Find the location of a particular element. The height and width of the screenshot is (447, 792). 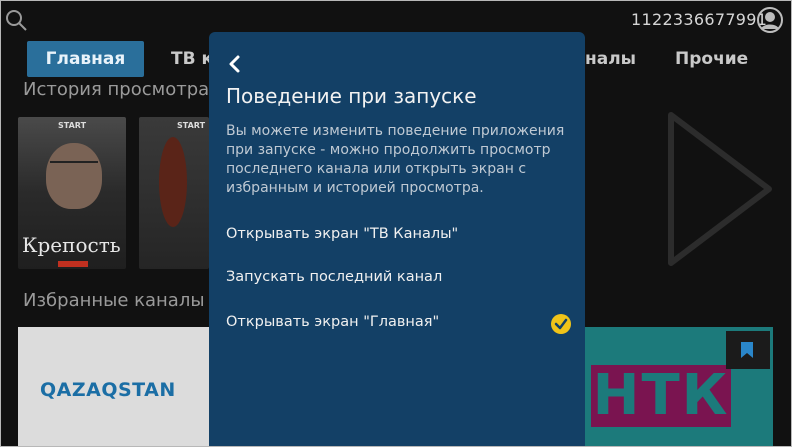

poster-figure is located at coordinates (173, 182).